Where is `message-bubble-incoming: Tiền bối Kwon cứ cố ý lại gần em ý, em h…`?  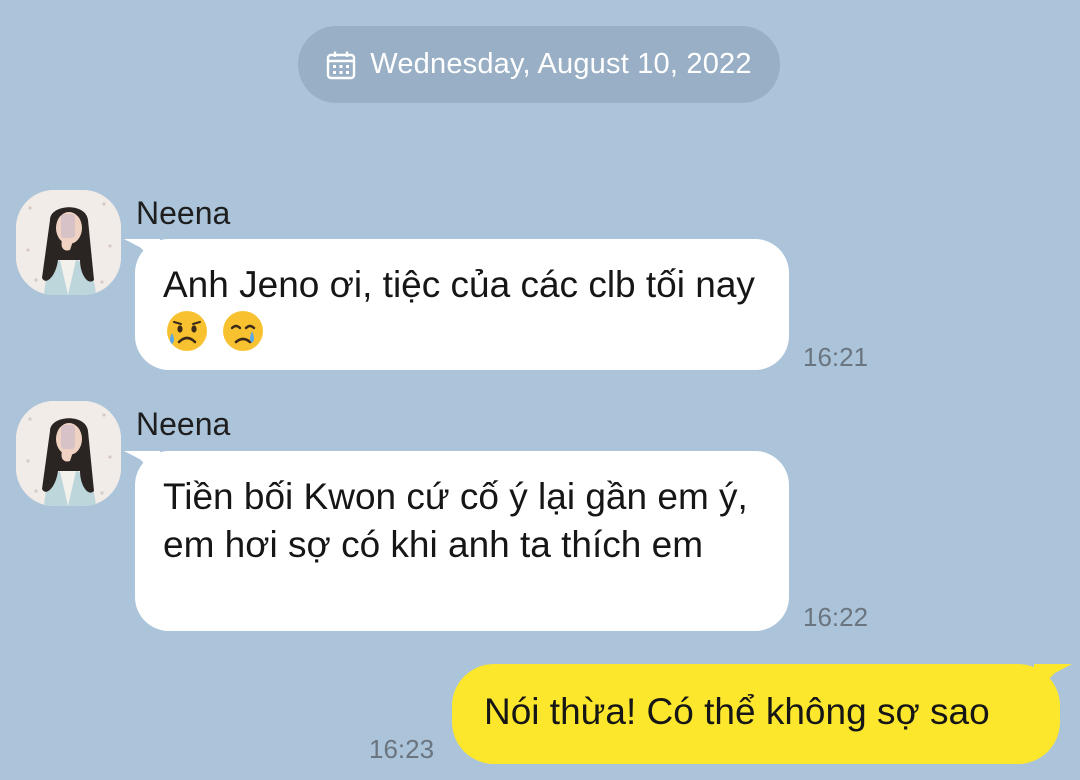 message-bubble-incoming: Tiền bối Kwon cứ cố ý lại gần em ý, em h… is located at coordinates (462, 541).